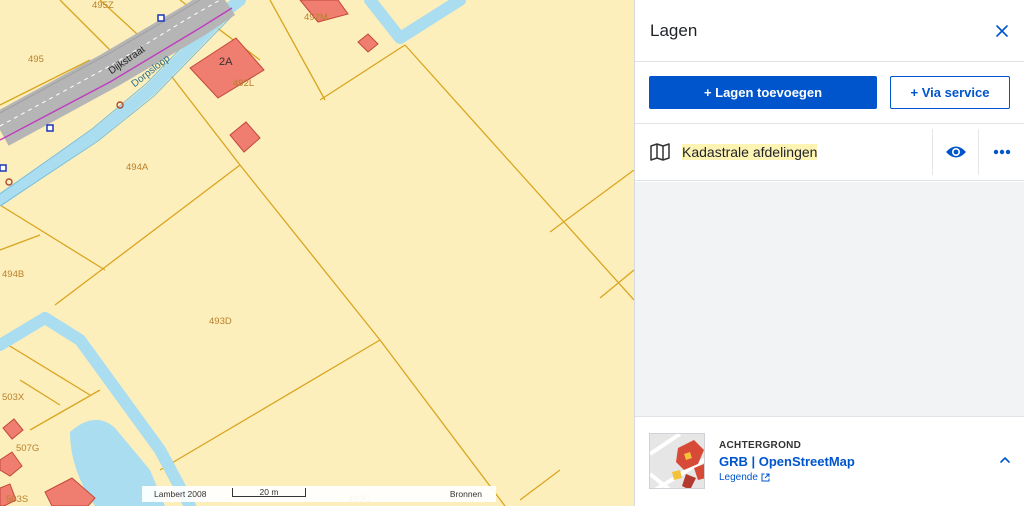 Image resolution: width=1024 pixels, height=506 pixels. I want to click on layer-name-text: Kadastrale afdelingen, so click(750, 152).